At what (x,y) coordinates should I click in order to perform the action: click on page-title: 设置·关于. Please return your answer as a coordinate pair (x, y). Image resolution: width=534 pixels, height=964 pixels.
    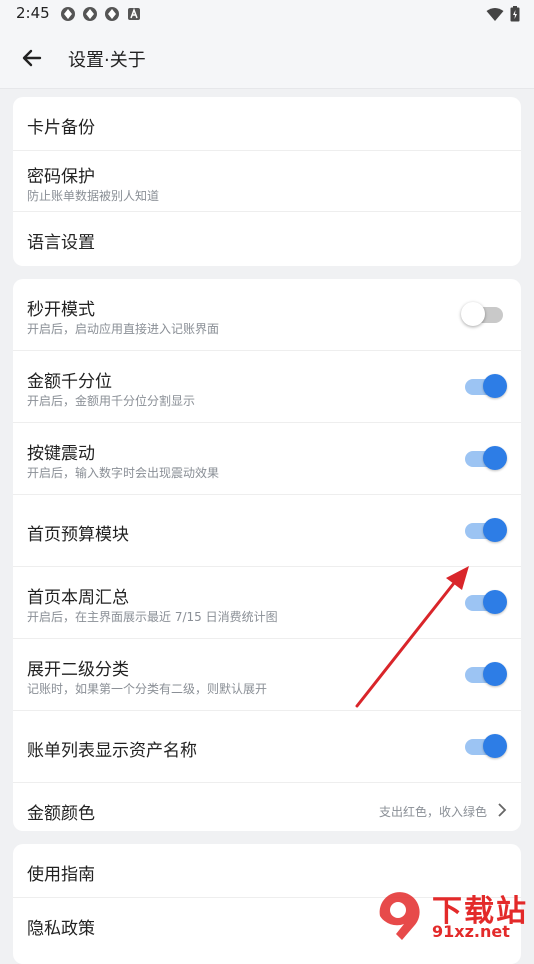
    Looking at the image, I should click on (107, 60).